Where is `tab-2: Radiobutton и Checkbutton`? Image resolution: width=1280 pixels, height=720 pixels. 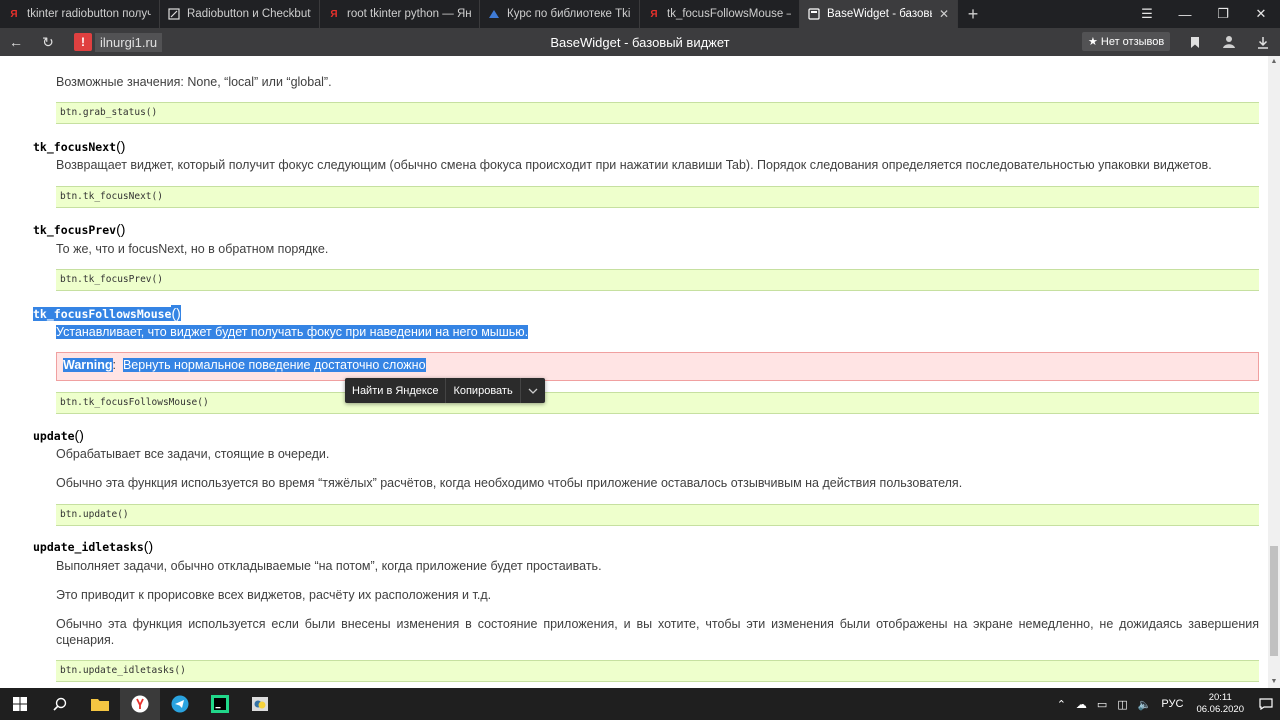 tab-2: Radiobutton и Checkbutton is located at coordinates (240, 14).